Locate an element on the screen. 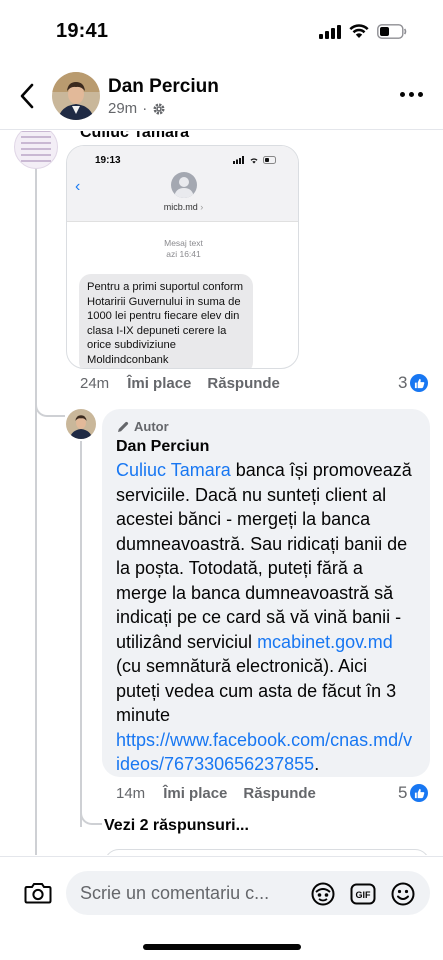 This screenshot has width=443, height=960. reaction-count: 3 is located at coordinates (413, 383).